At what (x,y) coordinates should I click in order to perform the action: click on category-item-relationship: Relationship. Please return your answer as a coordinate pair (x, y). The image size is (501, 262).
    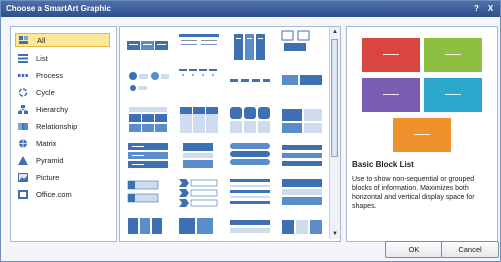
    Looking at the image, I should click on (62, 126).